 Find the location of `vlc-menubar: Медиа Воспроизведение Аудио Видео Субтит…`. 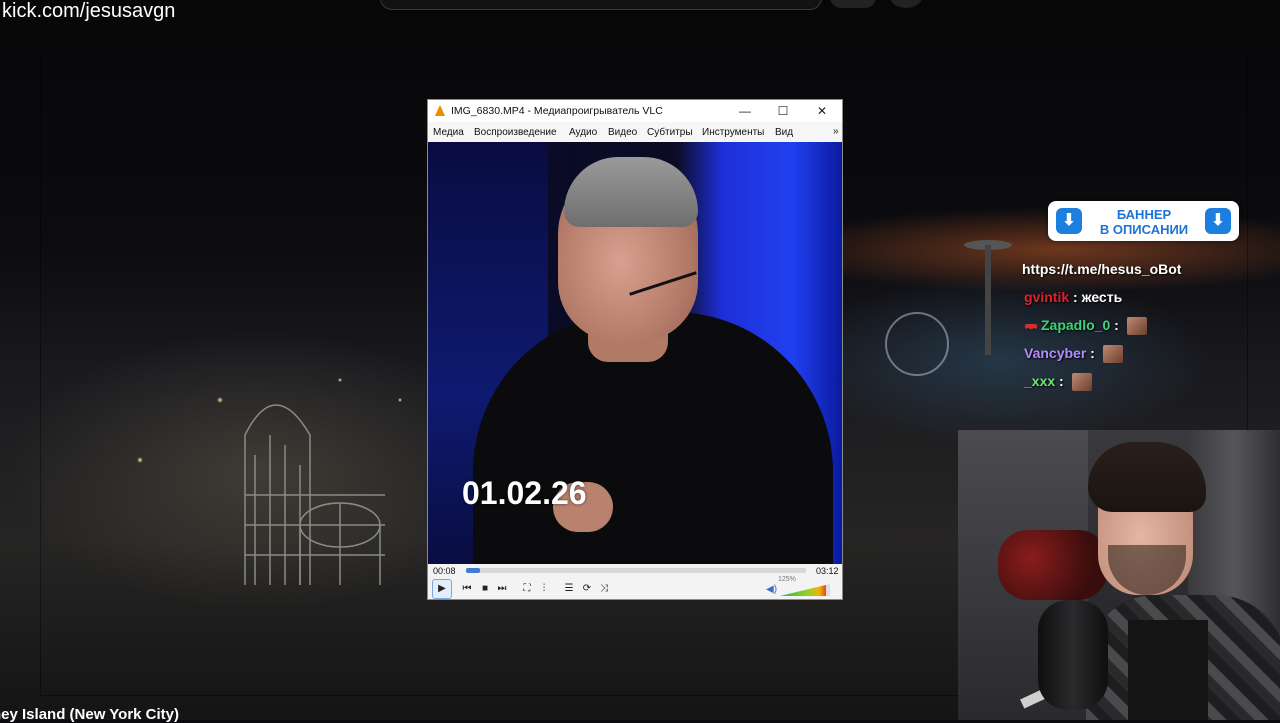

vlc-menubar: Медиа Воспроизведение Аудио Видео Субтит… is located at coordinates (635, 132).